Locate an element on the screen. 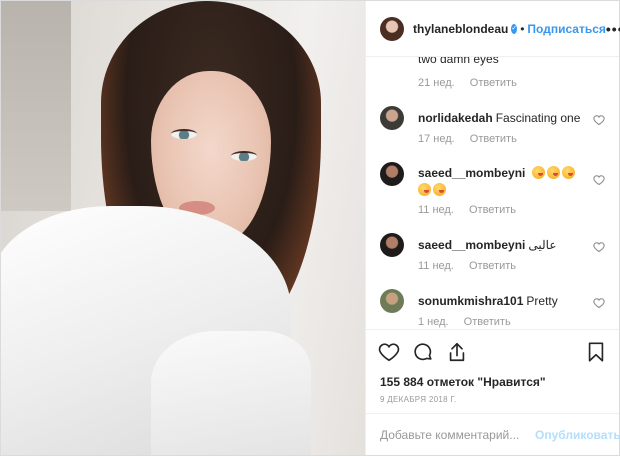 The image size is (620, 456). author-username: thylaneblondeau is located at coordinates (460, 29).